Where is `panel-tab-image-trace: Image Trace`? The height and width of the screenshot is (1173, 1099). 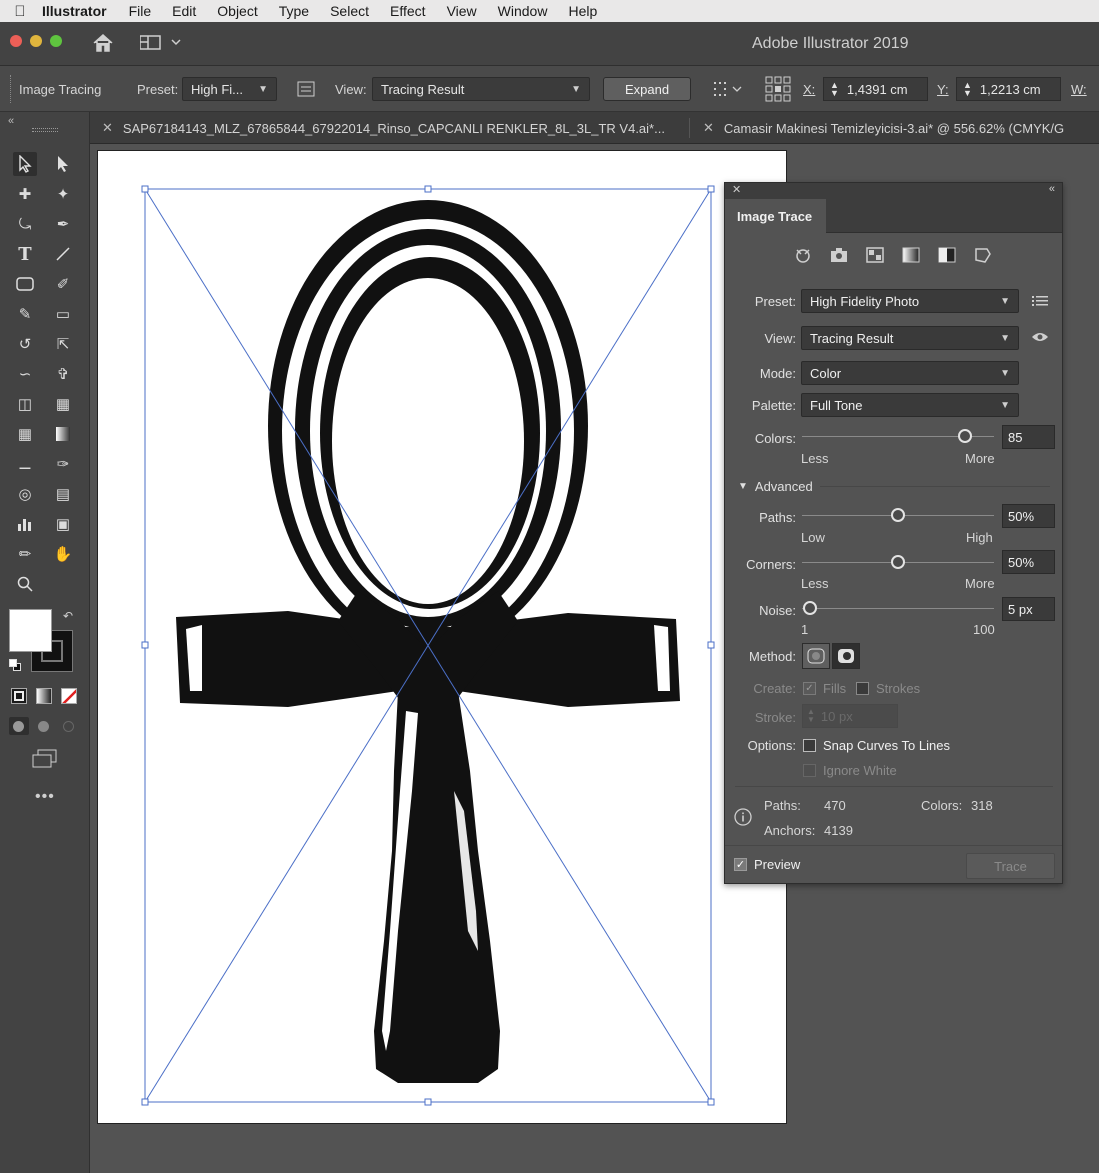 panel-tab-image-trace: Image Trace is located at coordinates (775, 216).